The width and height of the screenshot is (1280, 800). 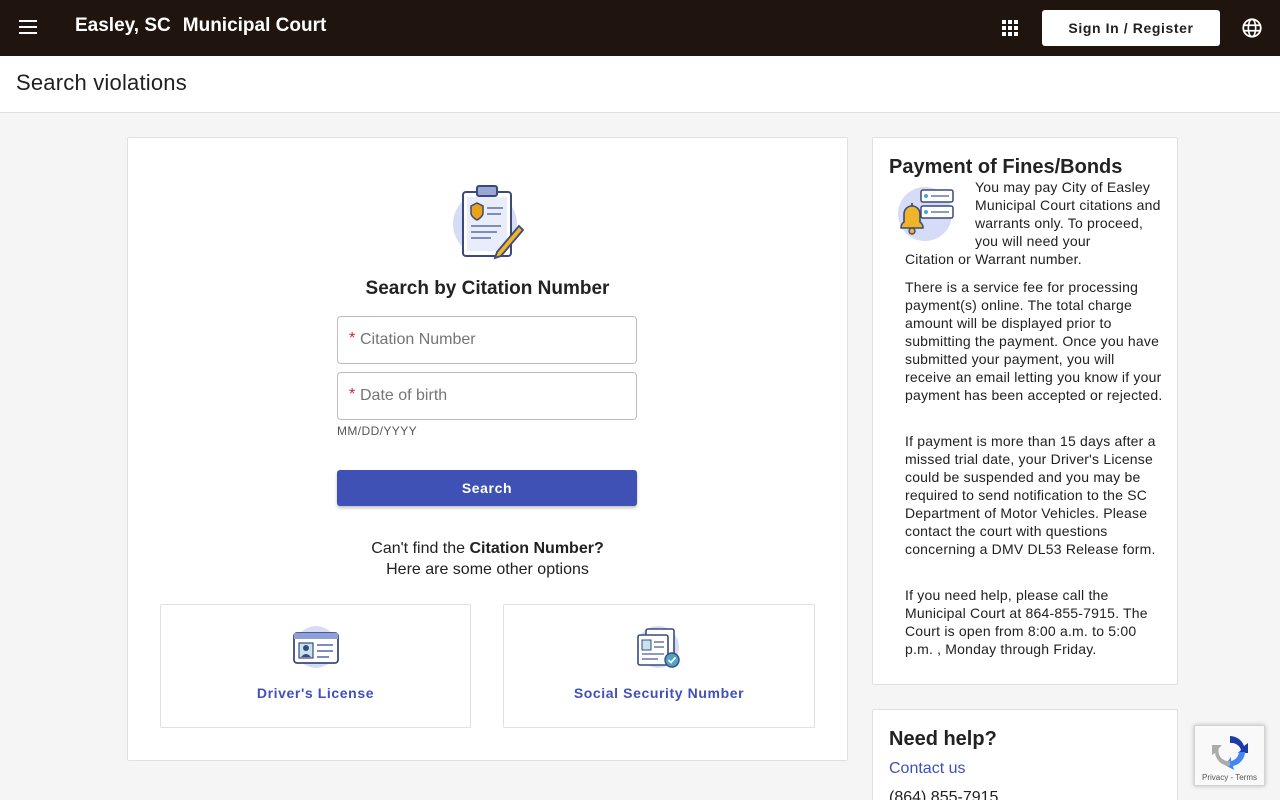 I want to click on citation-number-input, so click(x=487, y=340).